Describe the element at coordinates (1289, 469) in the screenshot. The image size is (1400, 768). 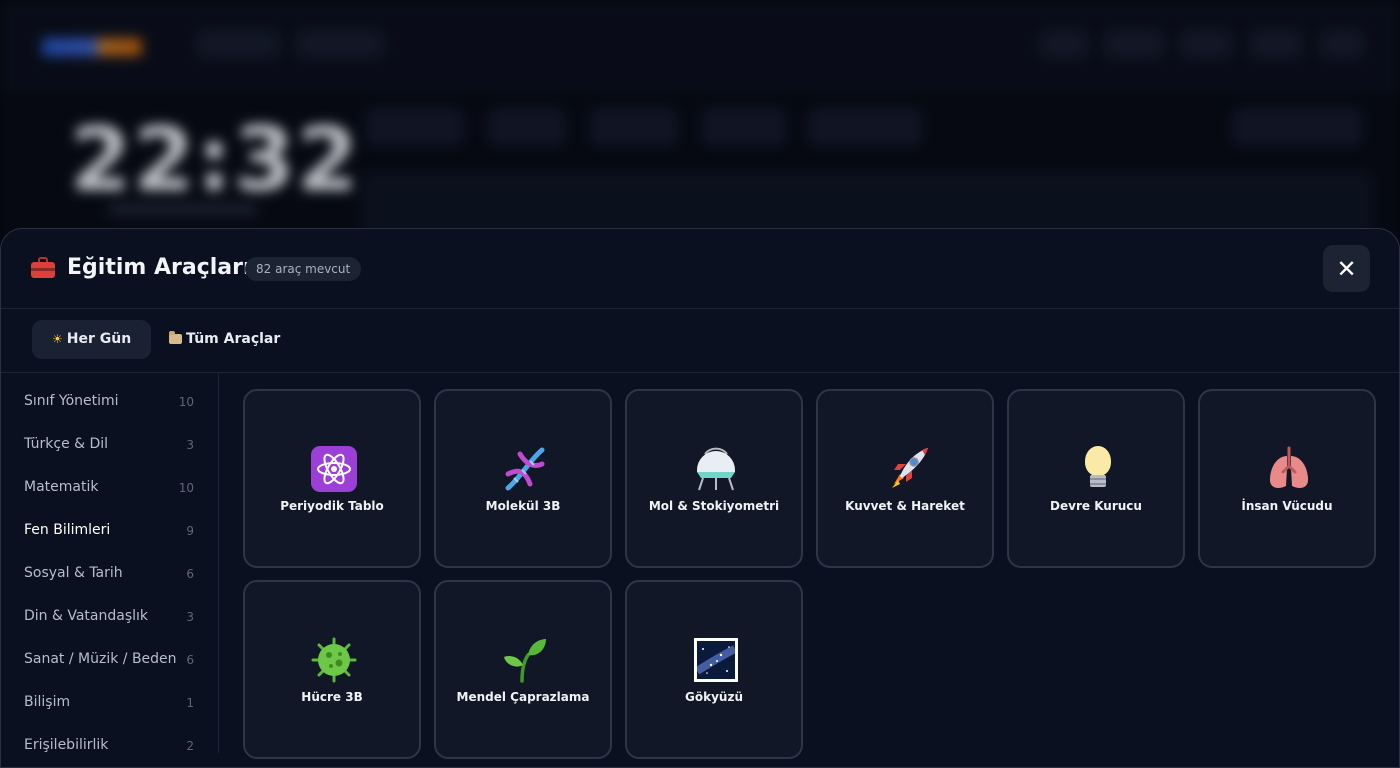
I see `lungs-icon` at that location.